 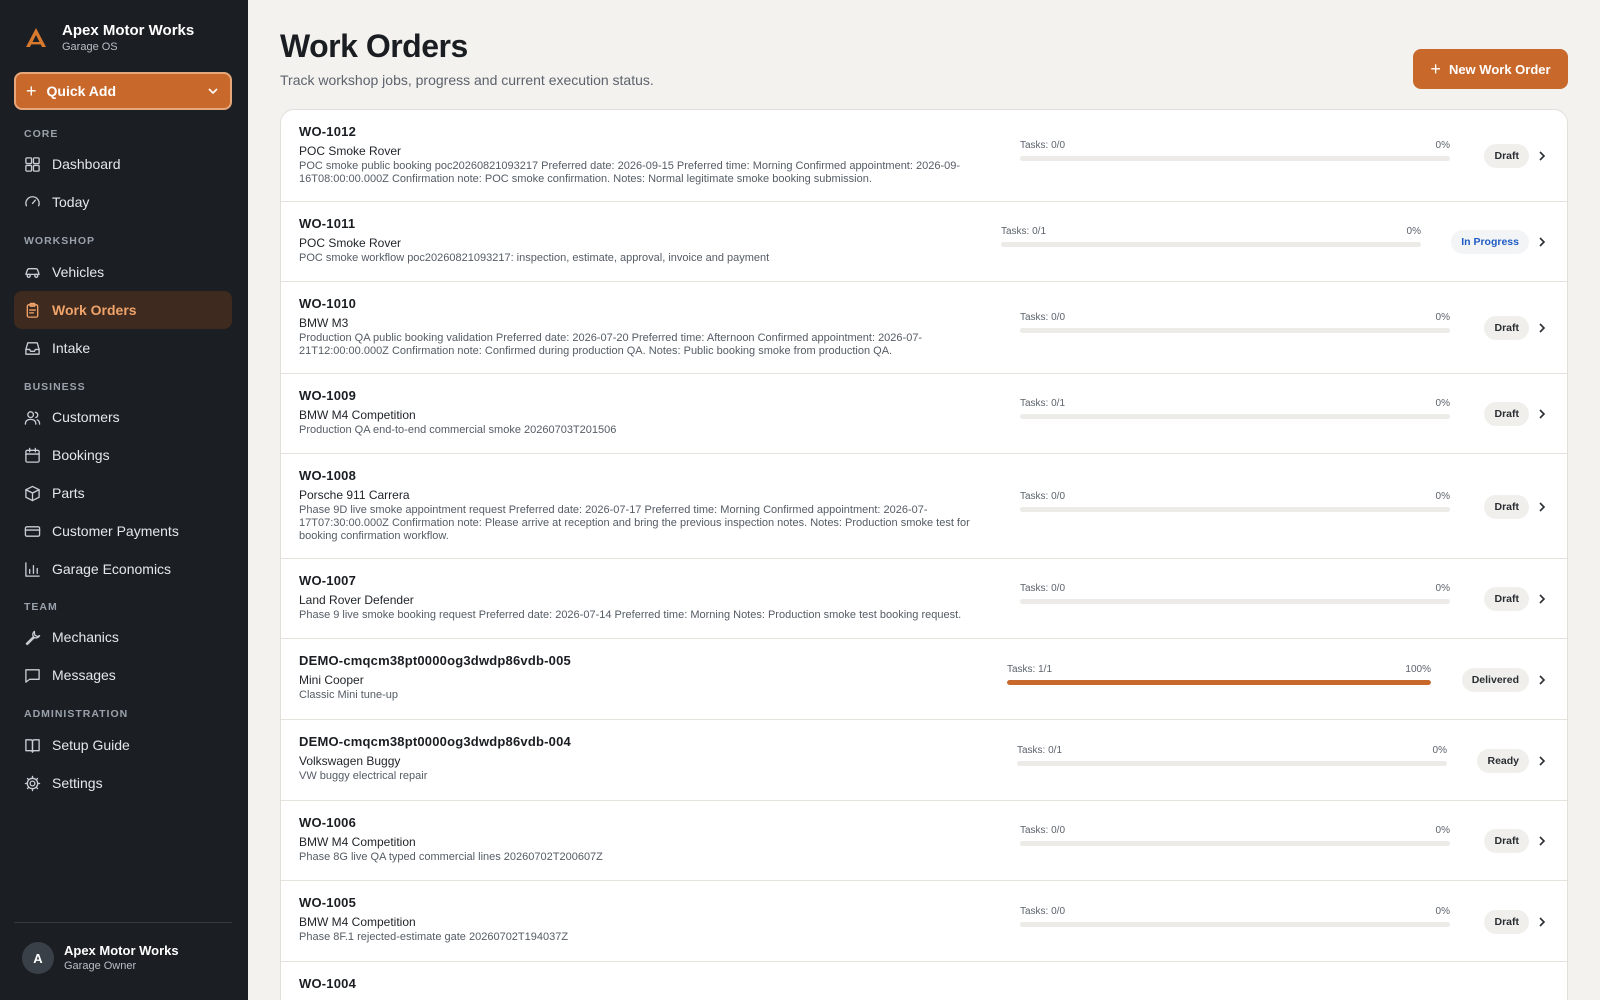 I want to click on brand: Apex Motor Works Garage OS, so click(x=109, y=38).